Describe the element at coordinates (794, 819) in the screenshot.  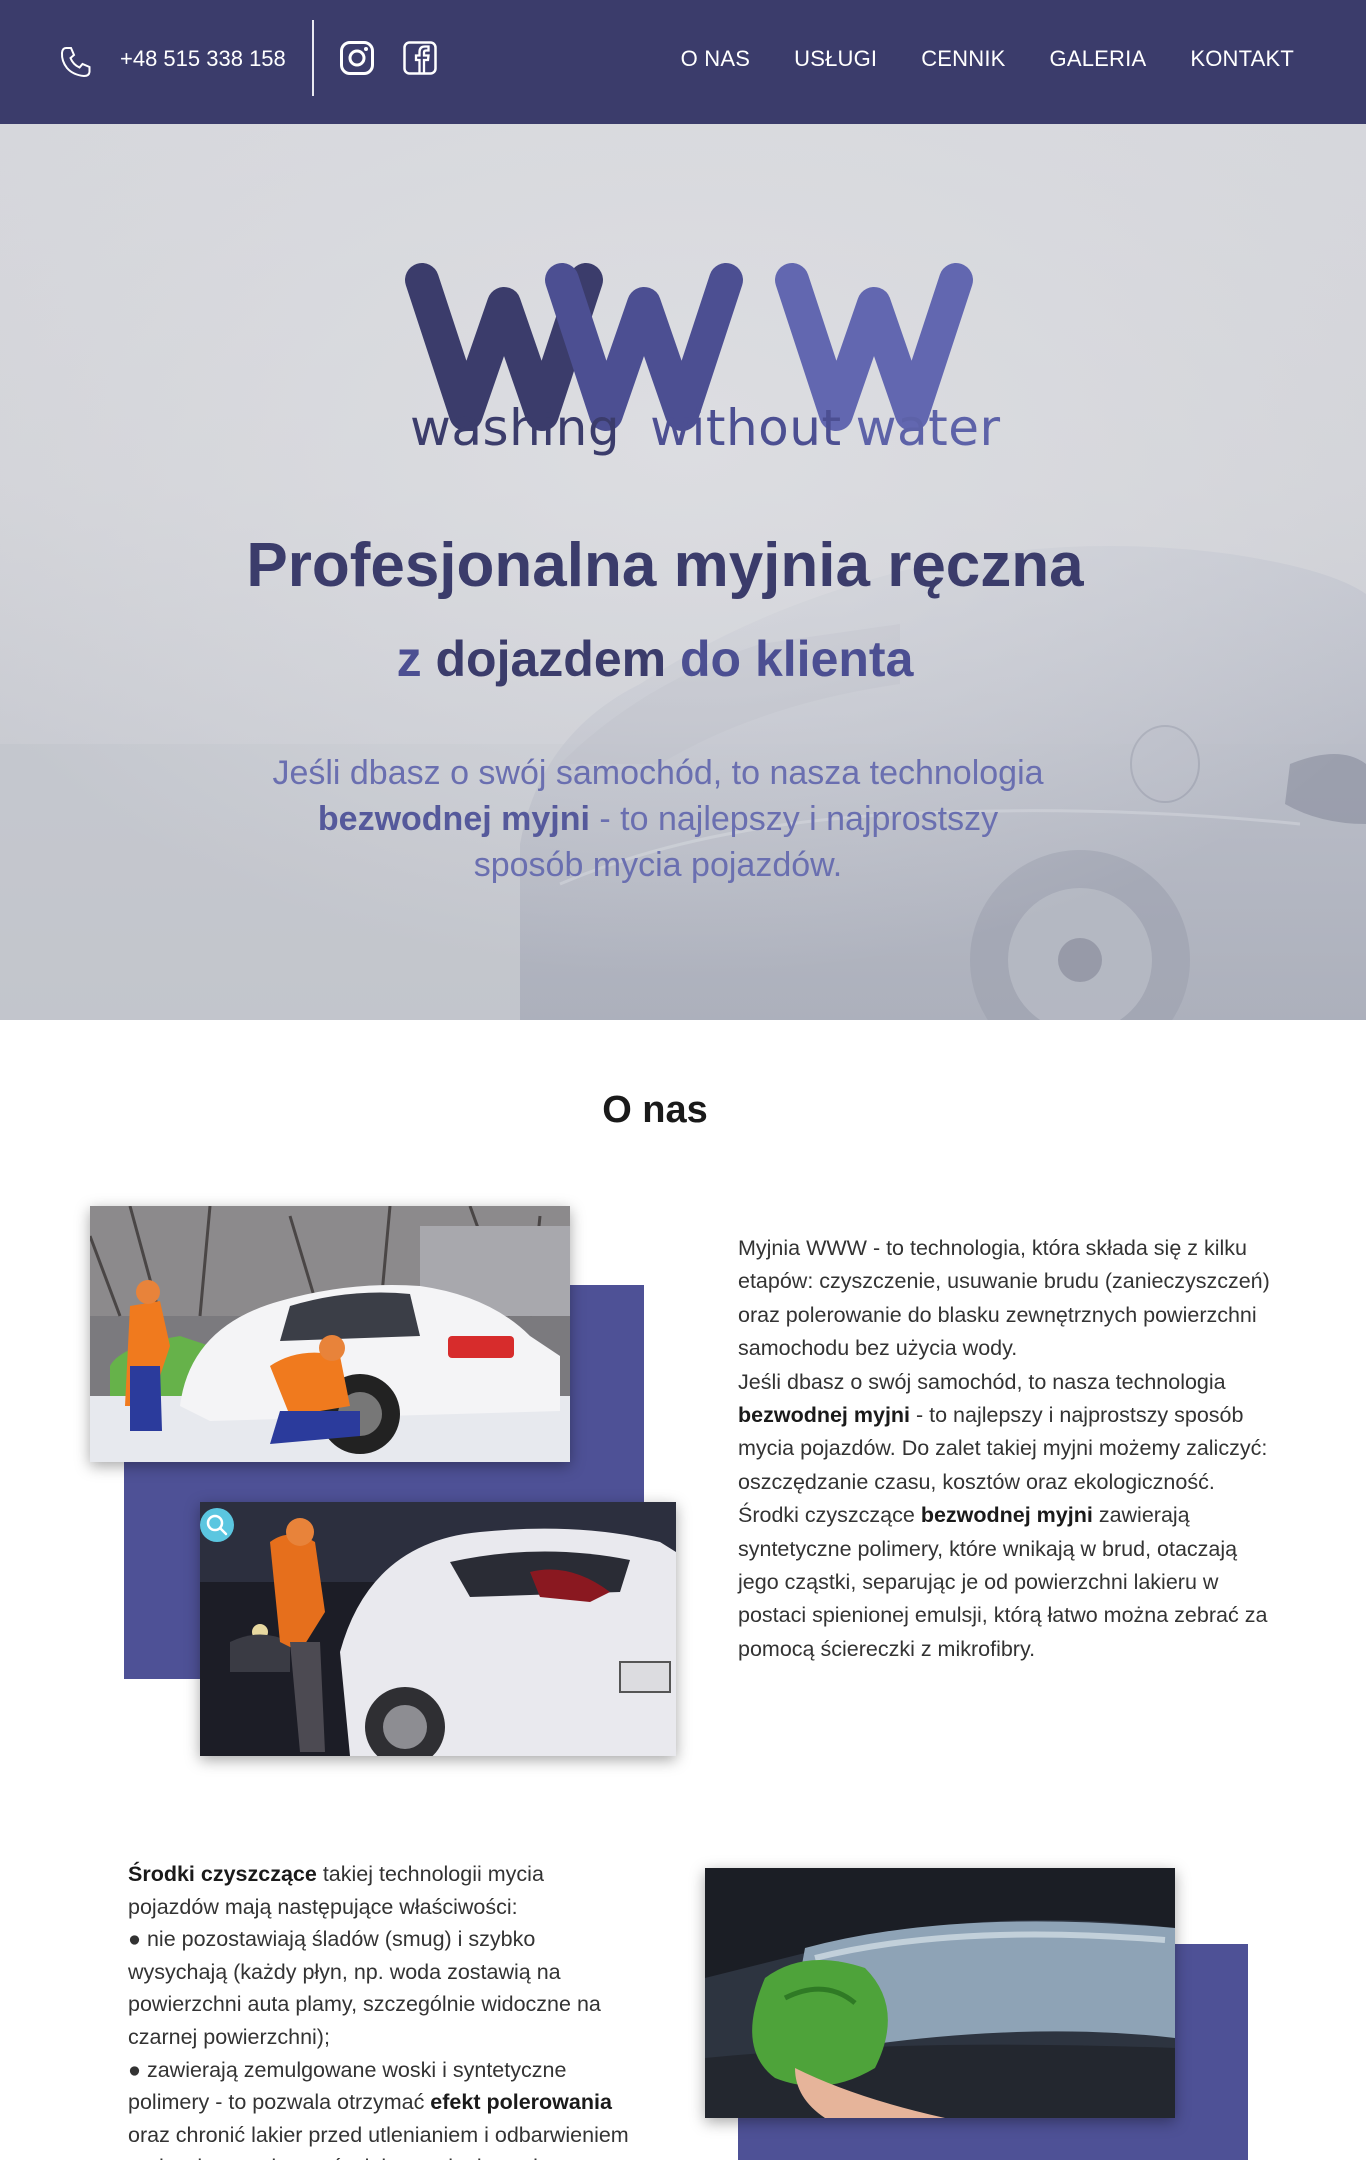
I see `hero-desc-line2: - to najlepszy i najprostszy` at that location.